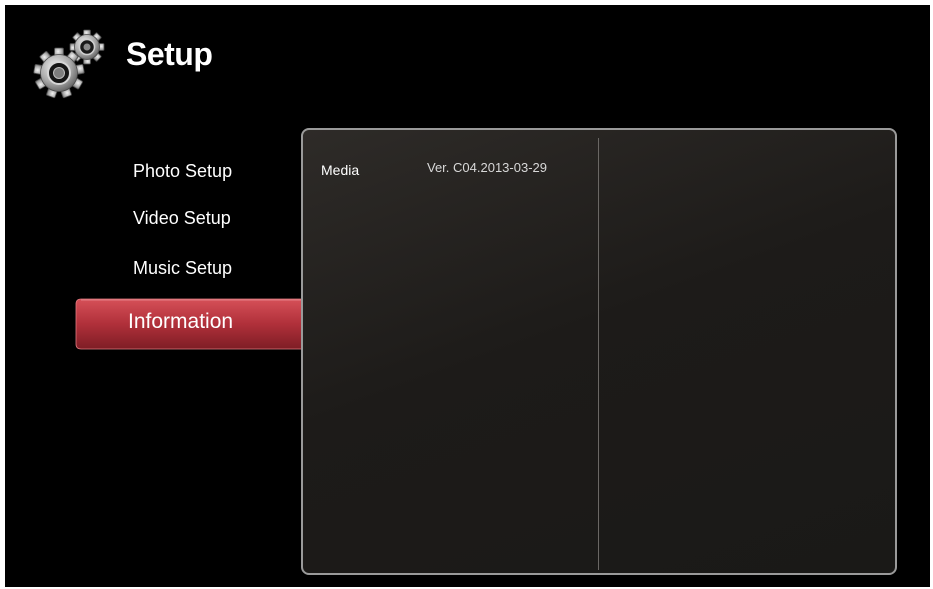 The image size is (933, 589). I want to click on menu-item-photo-setup: Photo Setup, so click(182, 171).